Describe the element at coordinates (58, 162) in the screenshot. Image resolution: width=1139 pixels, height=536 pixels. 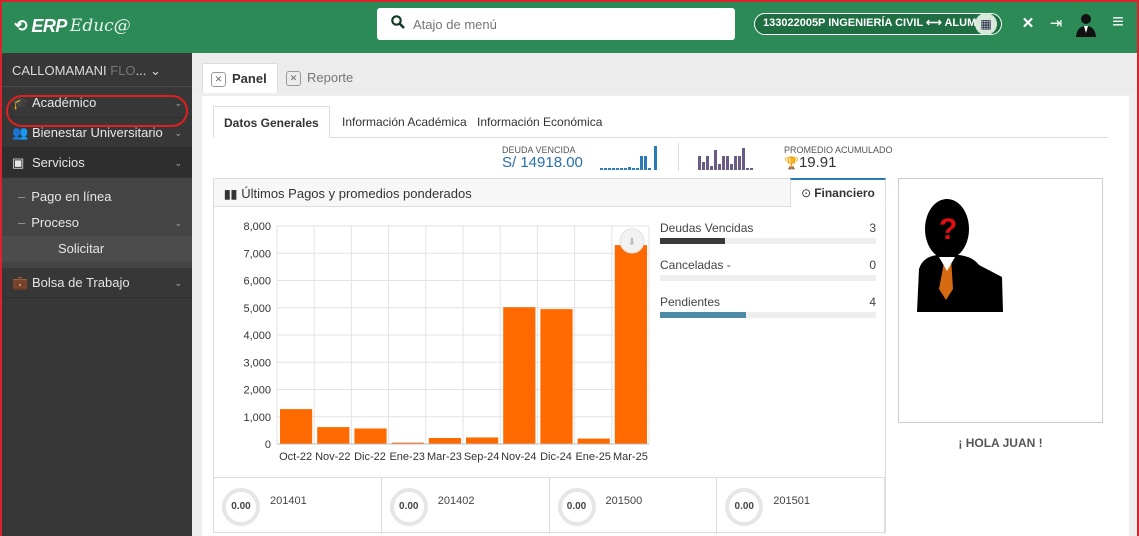
I see `sidebar-item-label: Servicios` at that location.